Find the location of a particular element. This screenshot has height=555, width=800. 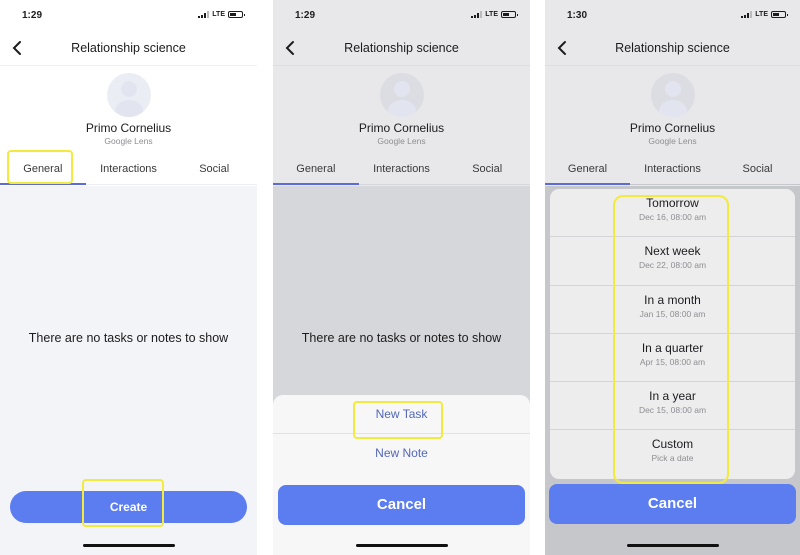

new-note-option: New Note is located at coordinates (401, 453).